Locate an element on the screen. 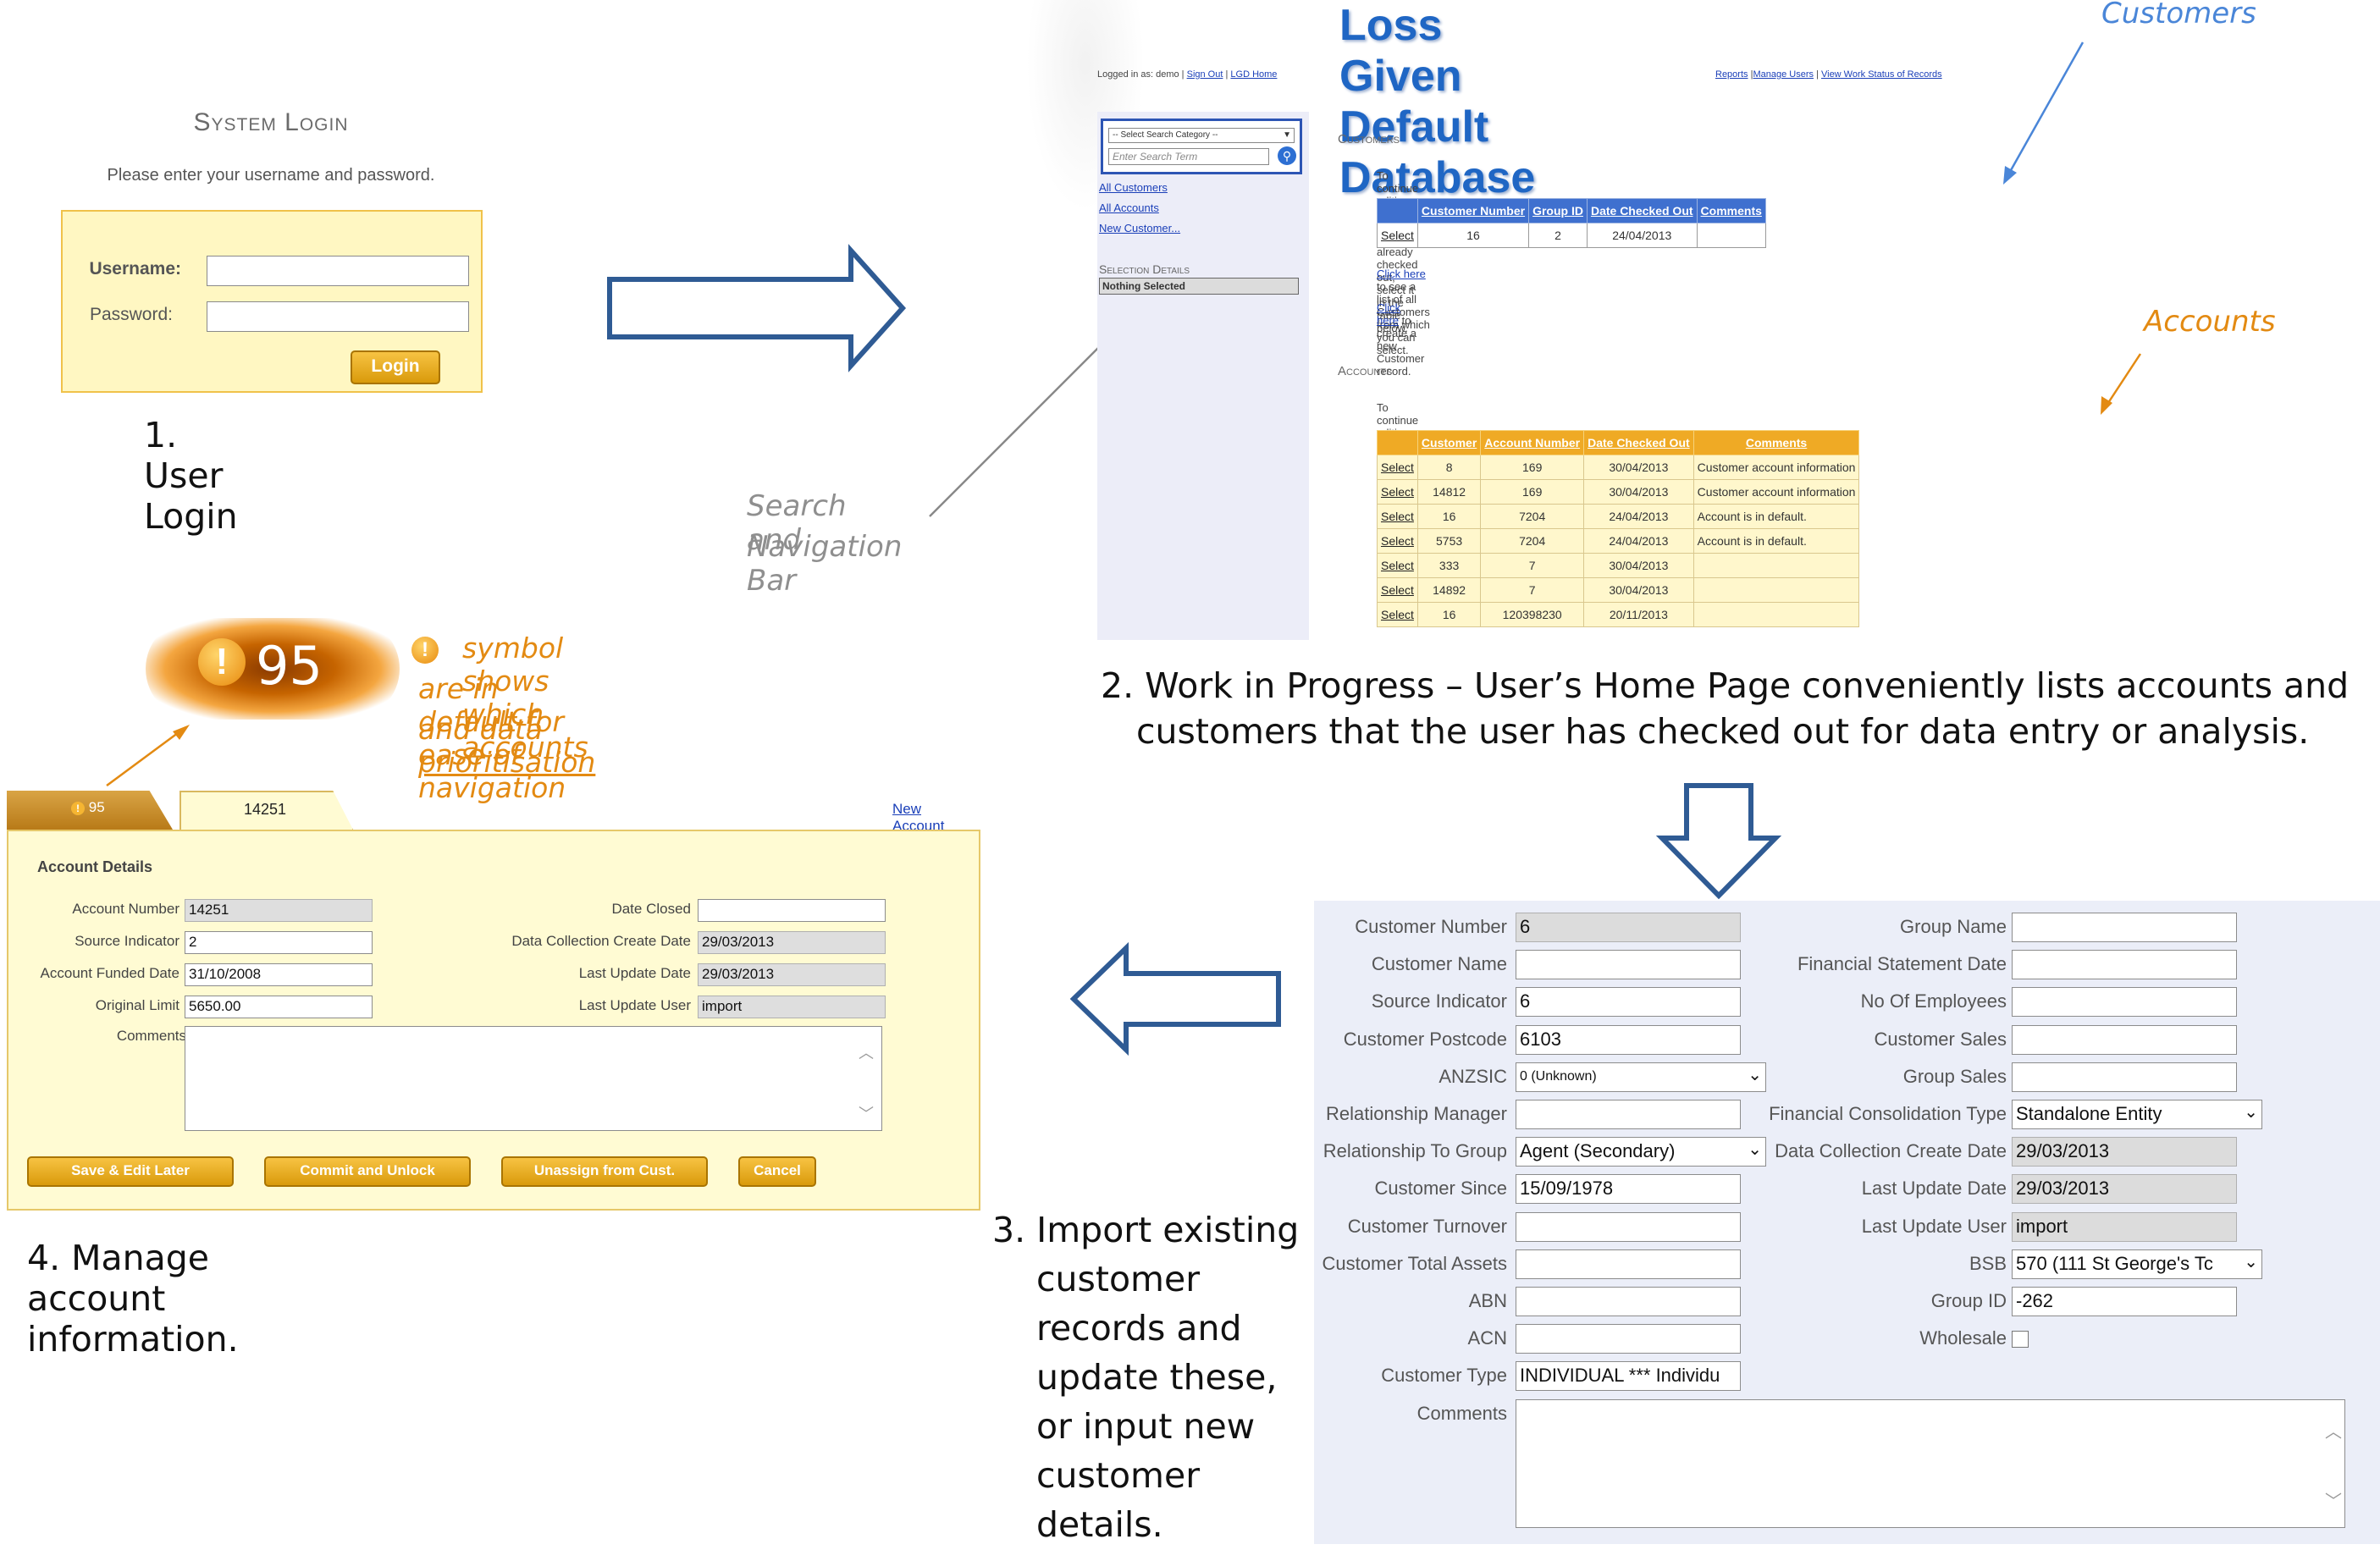  commit-and-unlock-button: Commit and Unlock is located at coordinates (367, 1171).